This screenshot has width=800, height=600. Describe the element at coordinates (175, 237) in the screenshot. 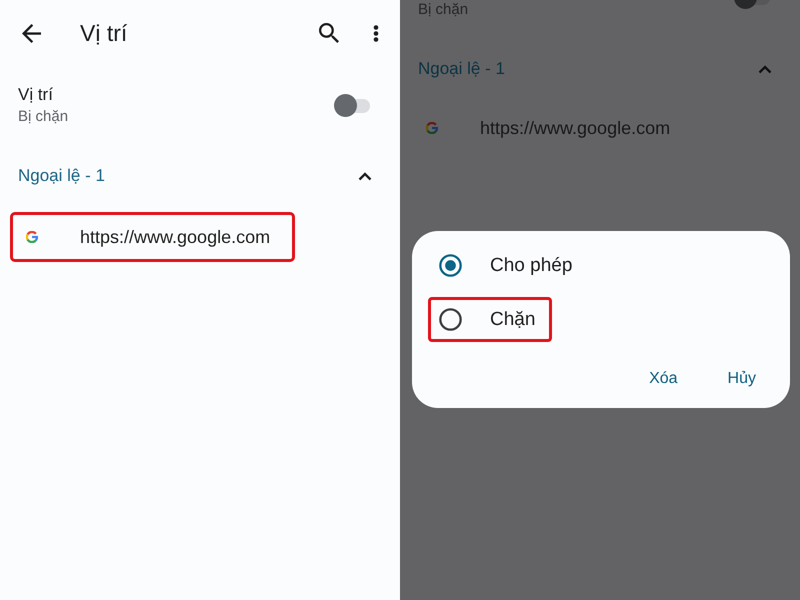

I see `site-url: https://www.google.com` at that location.